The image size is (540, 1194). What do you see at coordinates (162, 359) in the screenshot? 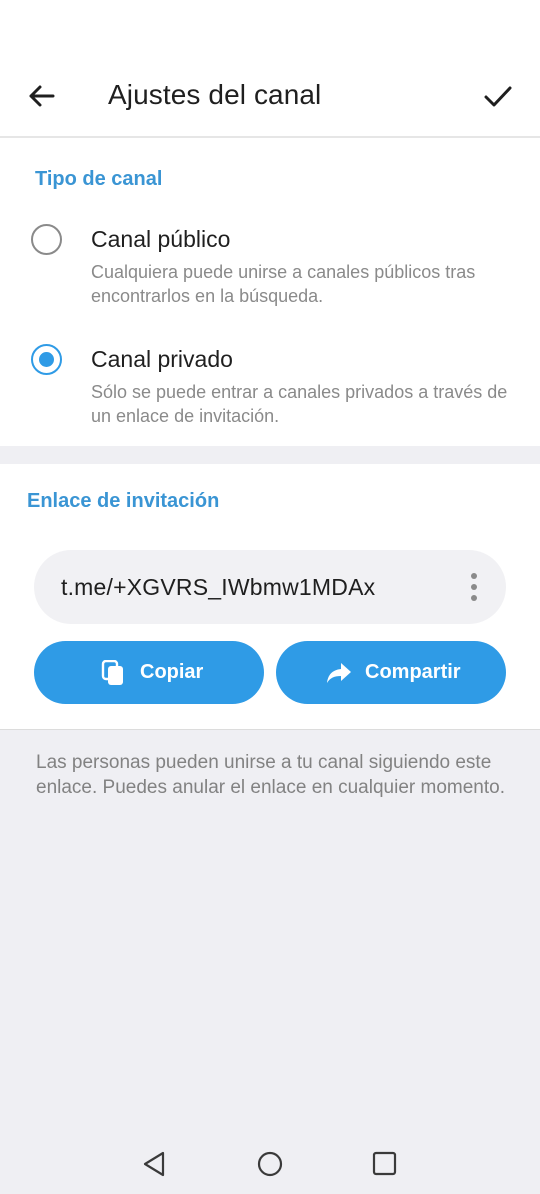
I see `option-label: Canal privado` at bounding box center [162, 359].